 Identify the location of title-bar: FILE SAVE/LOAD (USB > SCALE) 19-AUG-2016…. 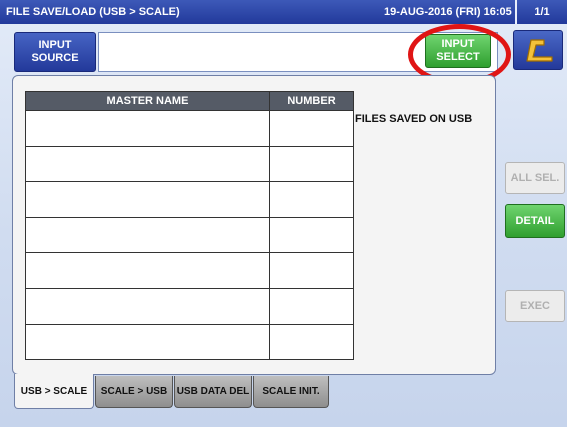
(283, 12).